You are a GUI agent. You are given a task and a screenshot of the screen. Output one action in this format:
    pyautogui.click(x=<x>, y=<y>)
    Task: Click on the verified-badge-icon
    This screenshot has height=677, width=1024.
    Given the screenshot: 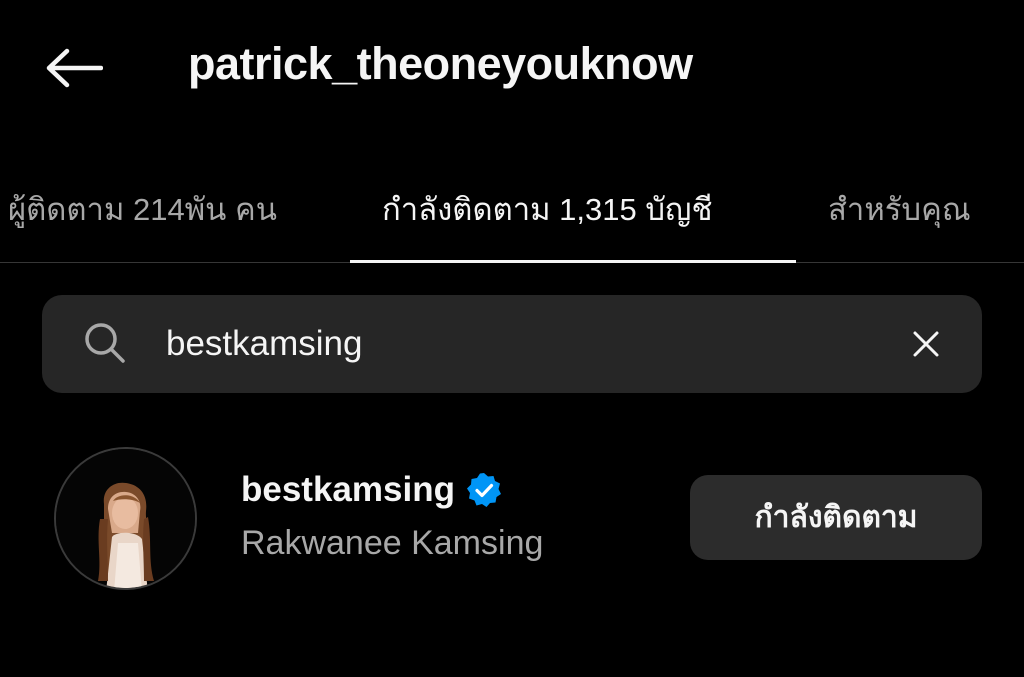 What is the action you would take?
    pyautogui.click(x=484, y=490)
    